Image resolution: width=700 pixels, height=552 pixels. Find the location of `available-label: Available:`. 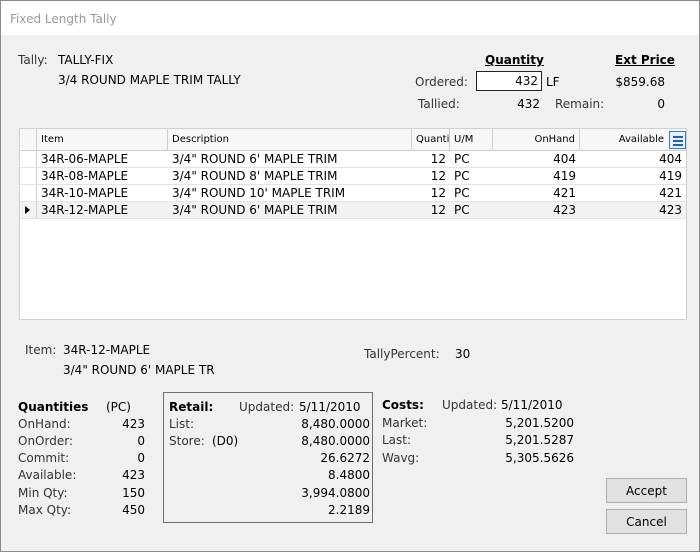

available-label: Available: is located at coordinates (47, 475).